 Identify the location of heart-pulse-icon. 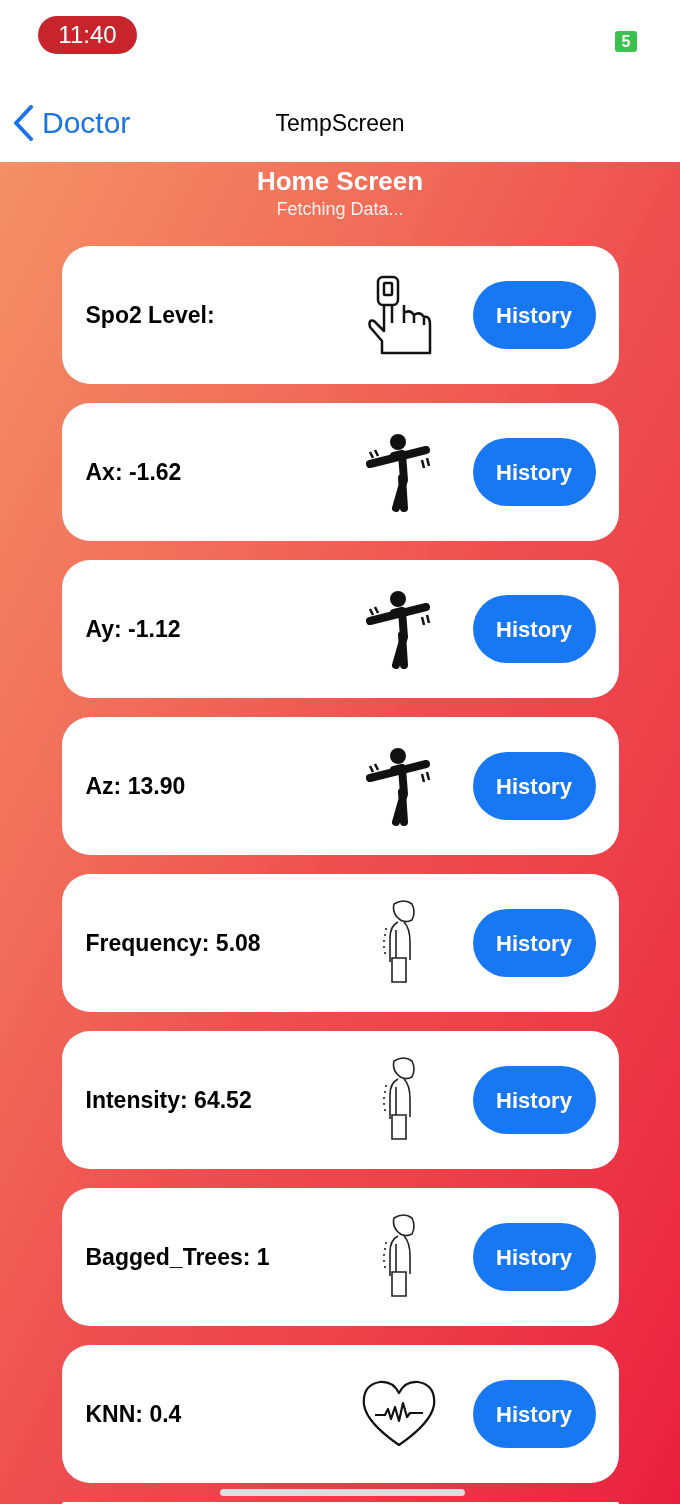
(398, 1414).